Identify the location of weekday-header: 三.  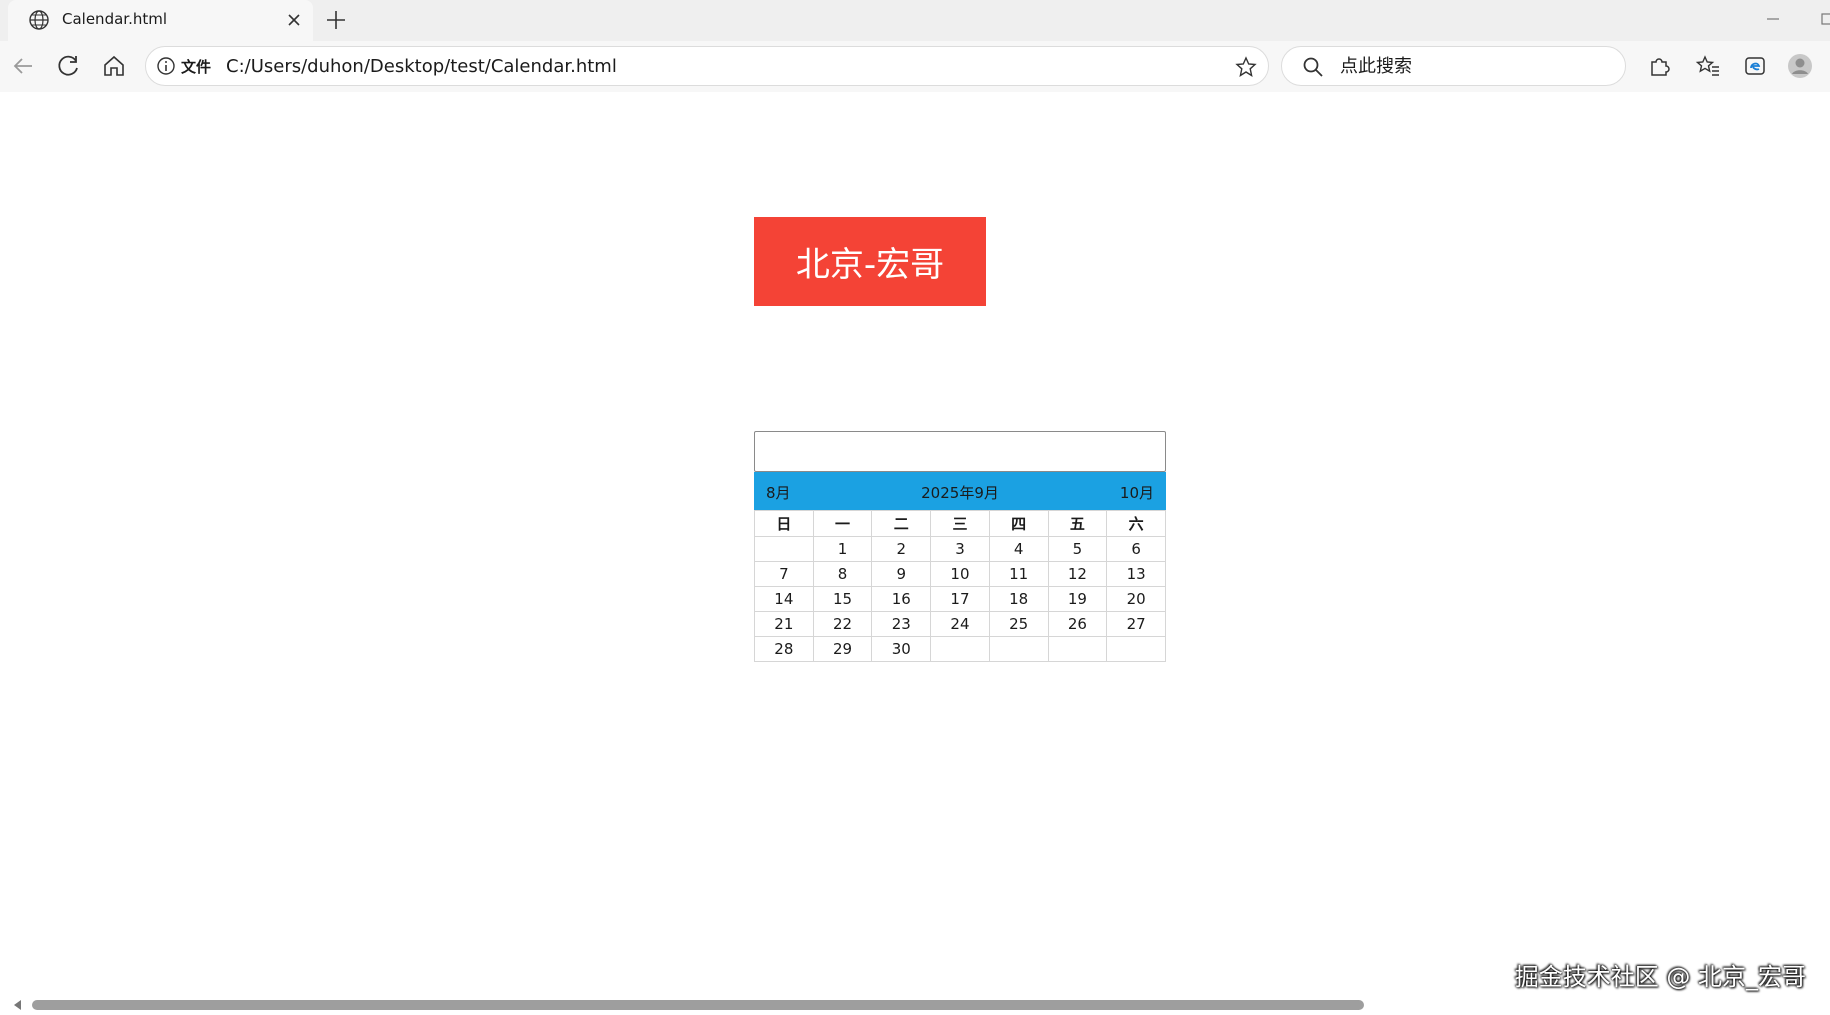
(960, 523).